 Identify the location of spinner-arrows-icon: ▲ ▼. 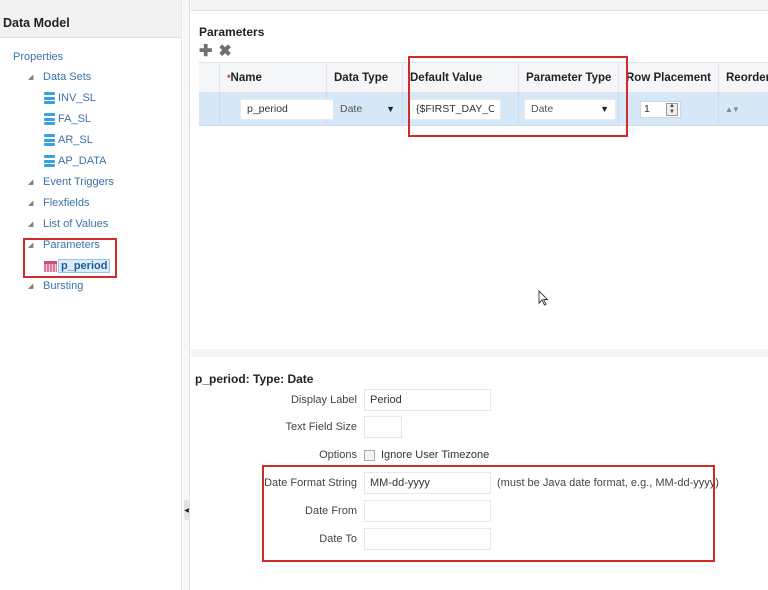
(672, 109).